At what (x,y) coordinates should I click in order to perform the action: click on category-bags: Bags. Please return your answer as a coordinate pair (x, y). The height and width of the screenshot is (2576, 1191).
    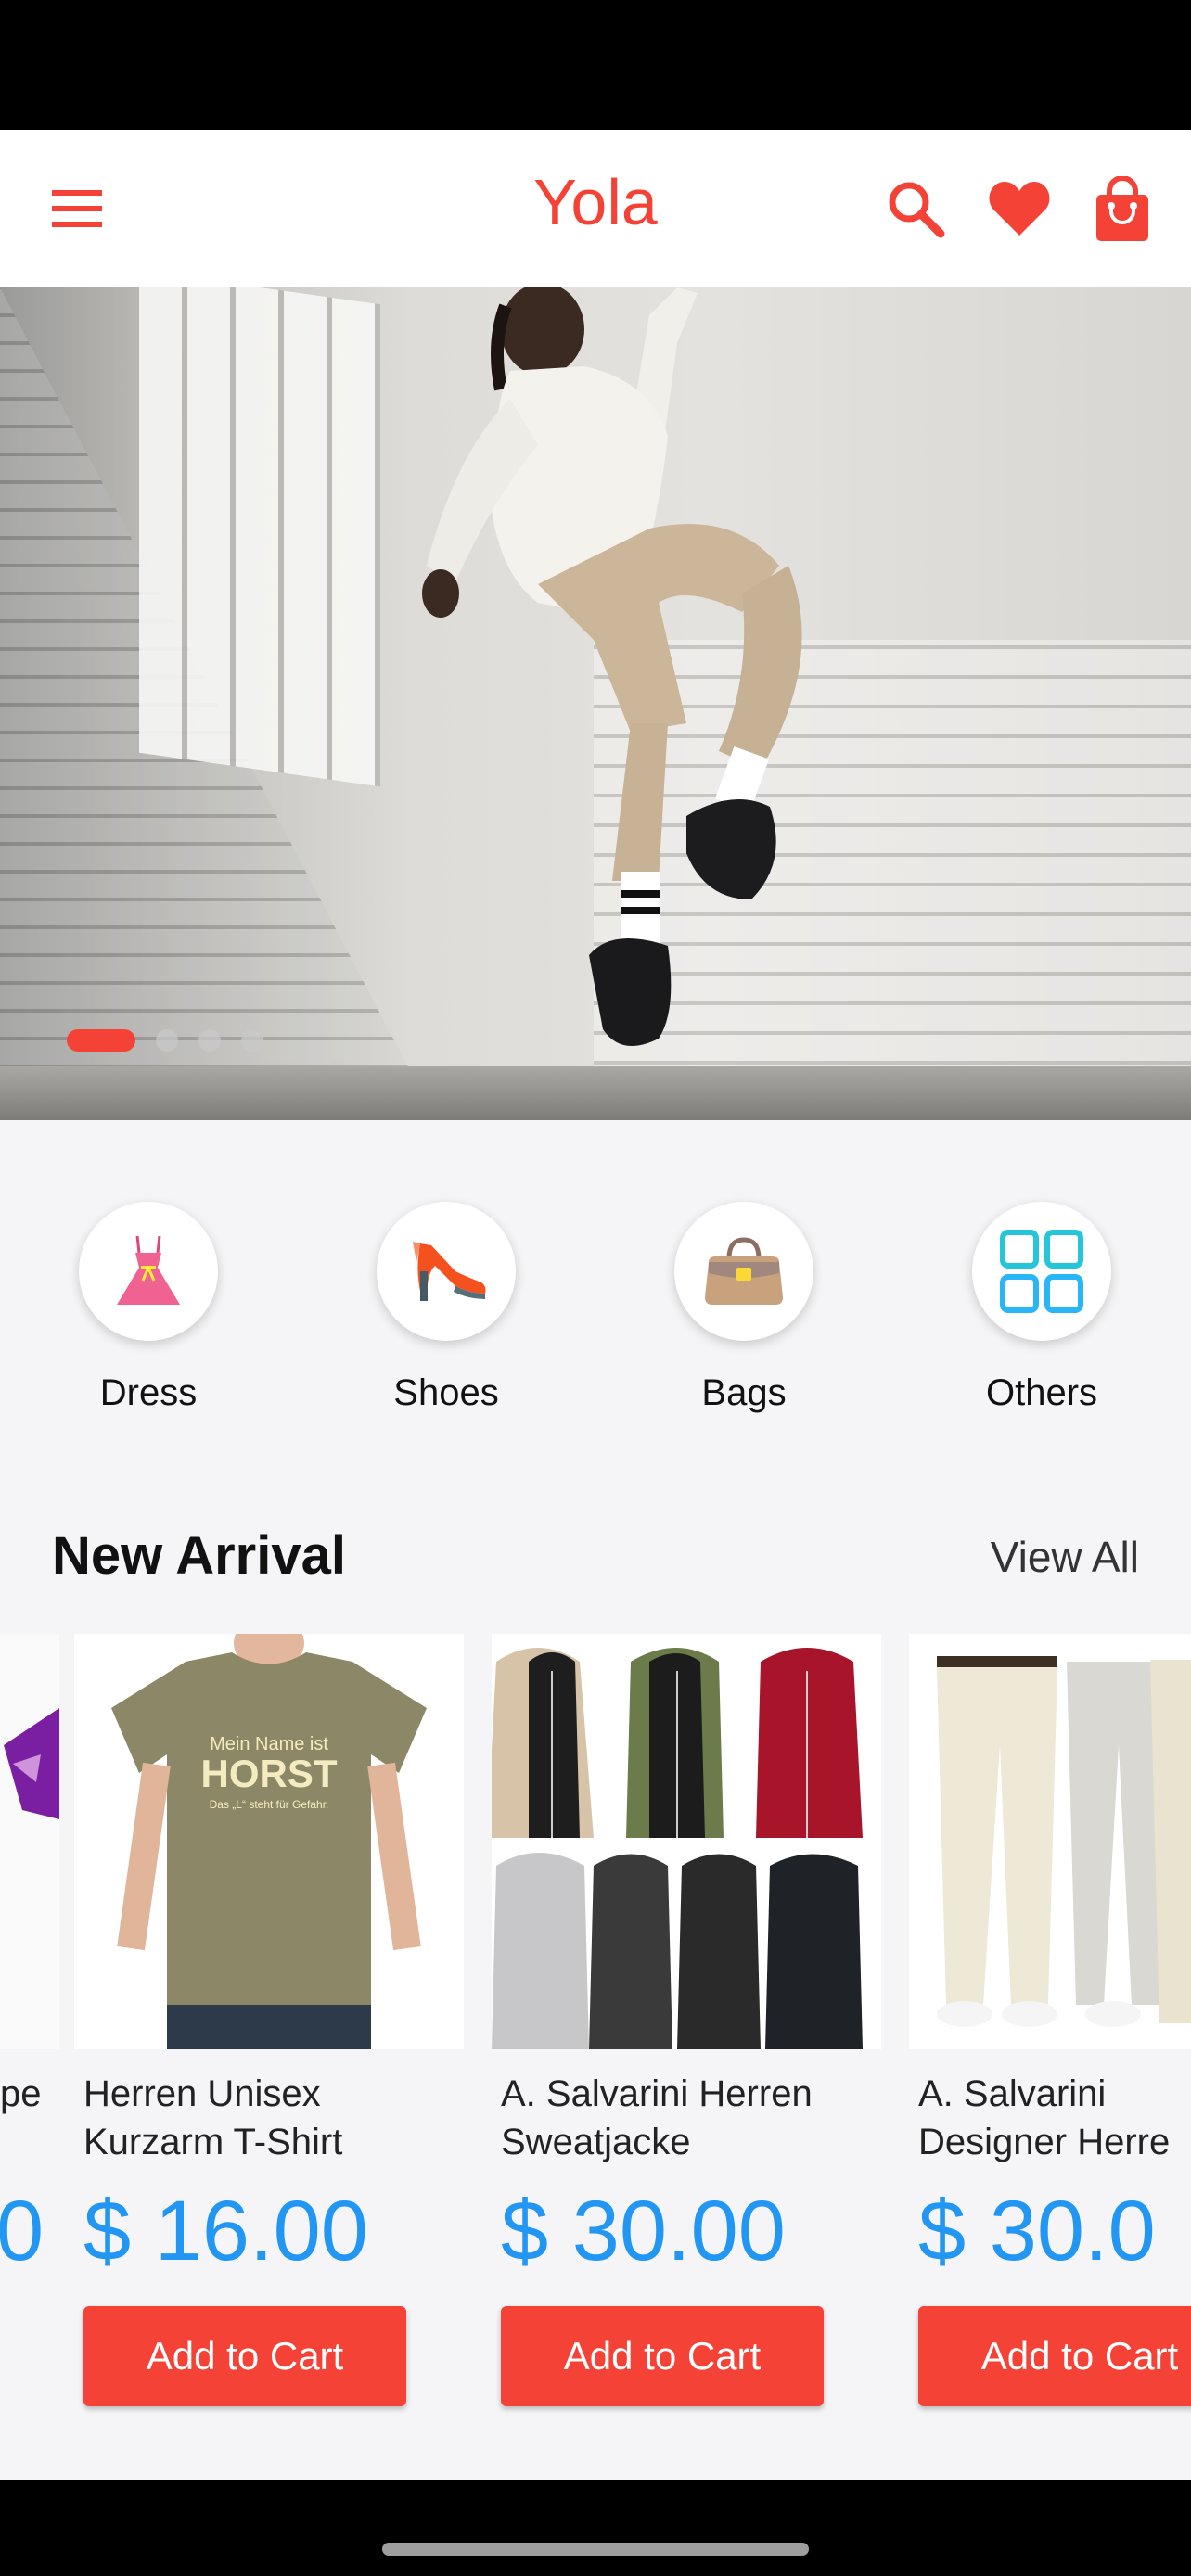
    Looking at the image, I should click on (744, 1308).